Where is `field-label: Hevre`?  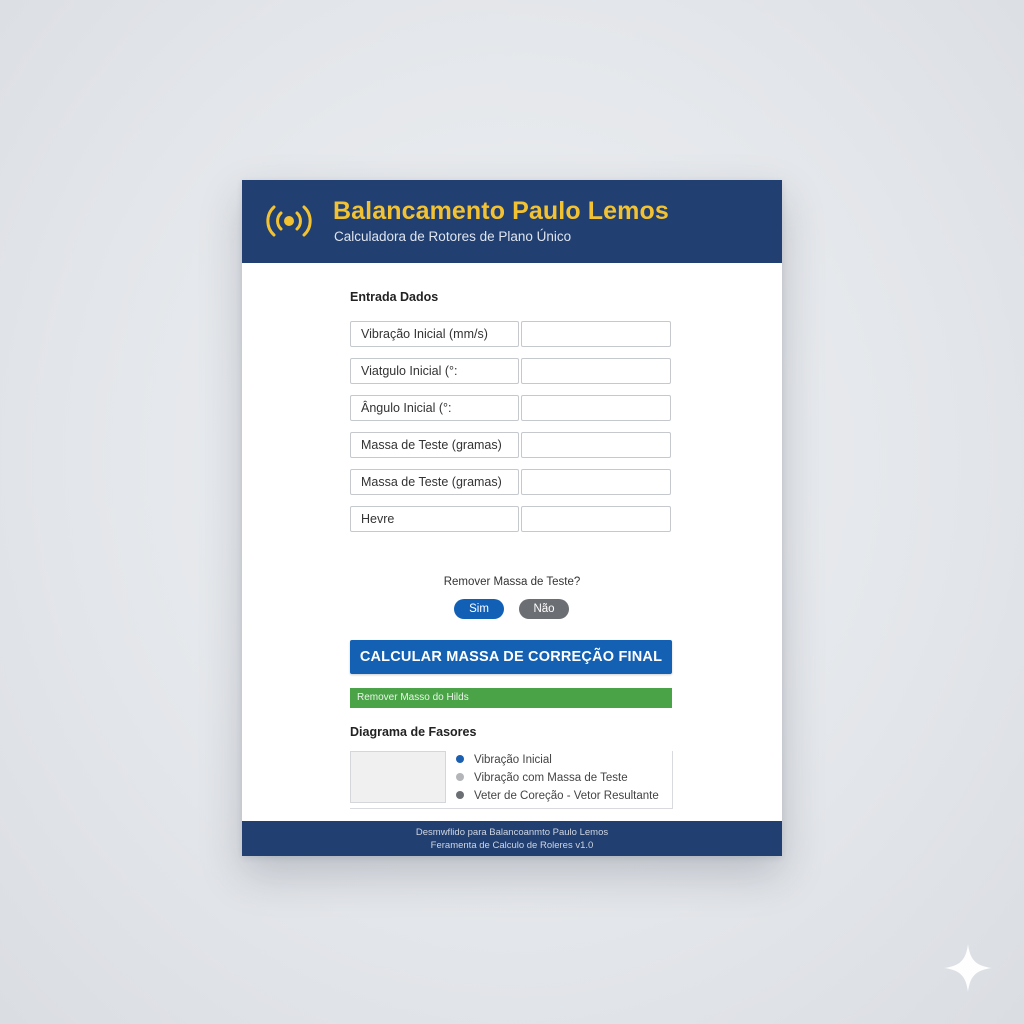 field-label: Hevre is located at coordinates (434, 519).